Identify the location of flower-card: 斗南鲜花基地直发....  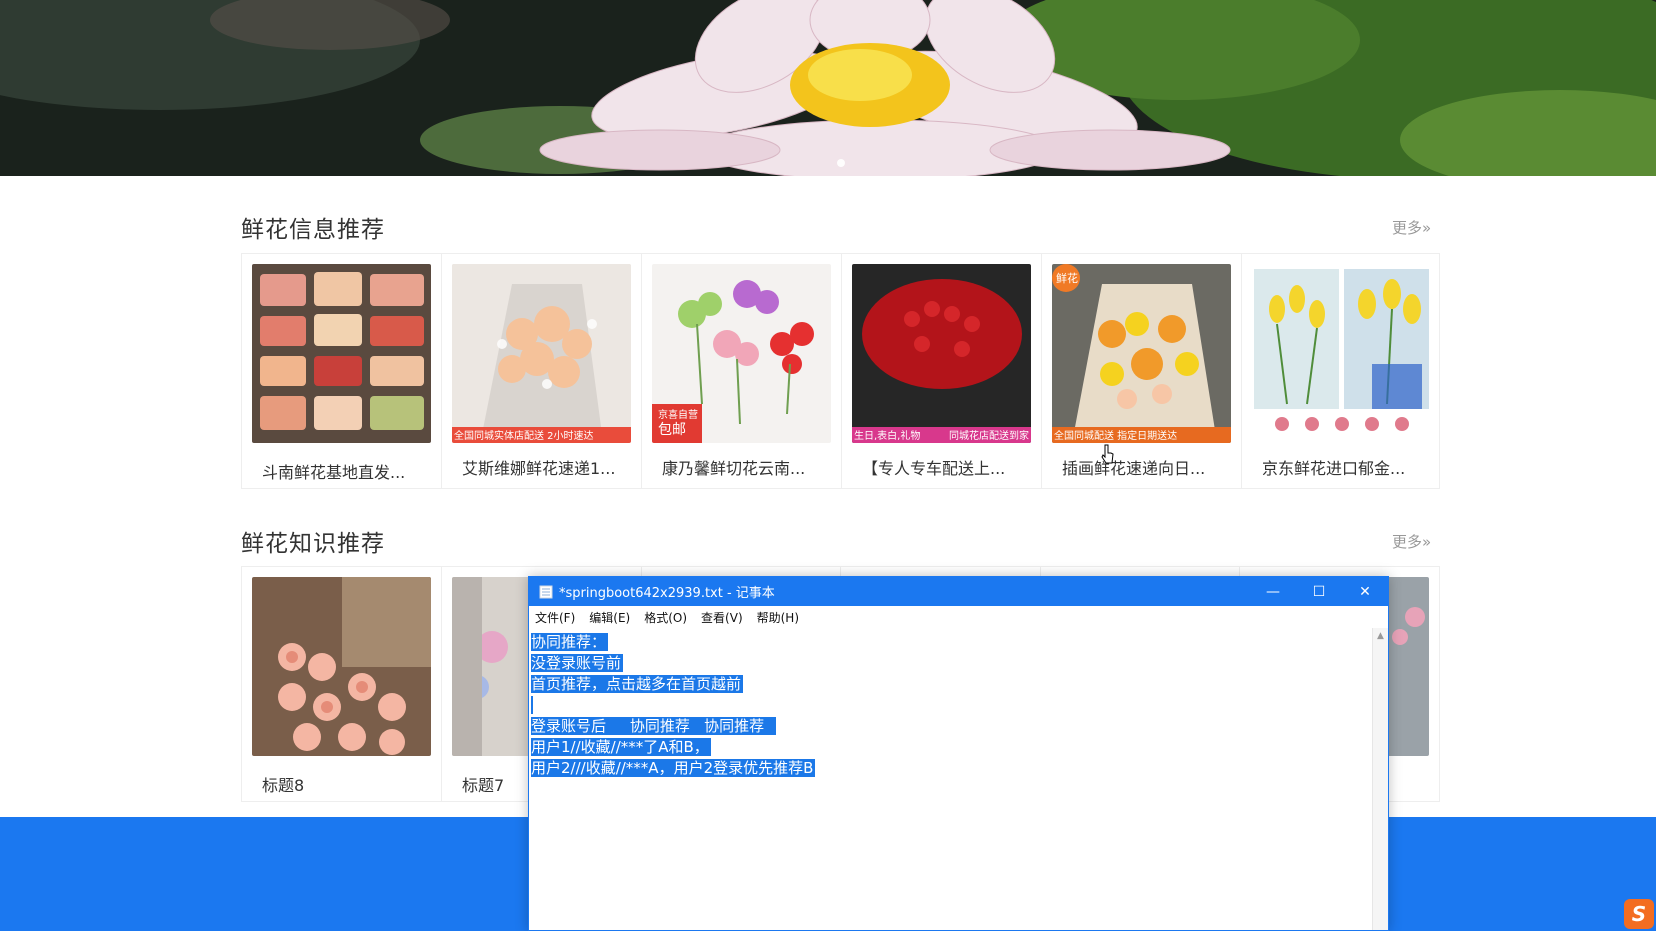
(342, 371).